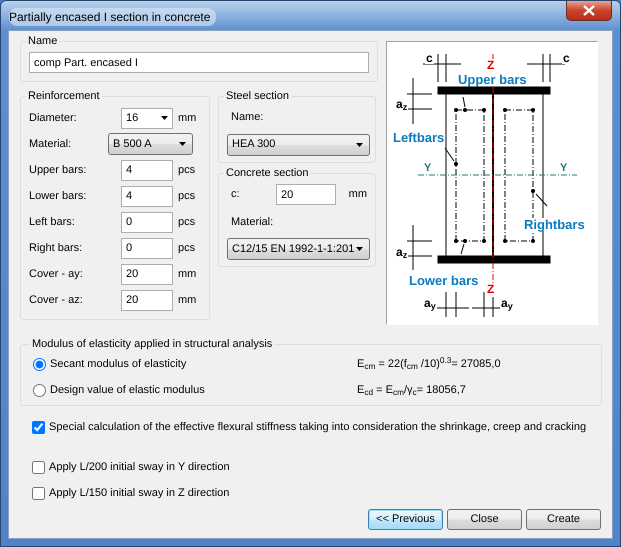 The width and height of the screenshot is (621, 547). Describe the element at coordinates (53, 118) in the screenshot. I see `field-label: Diameter:` at that location.